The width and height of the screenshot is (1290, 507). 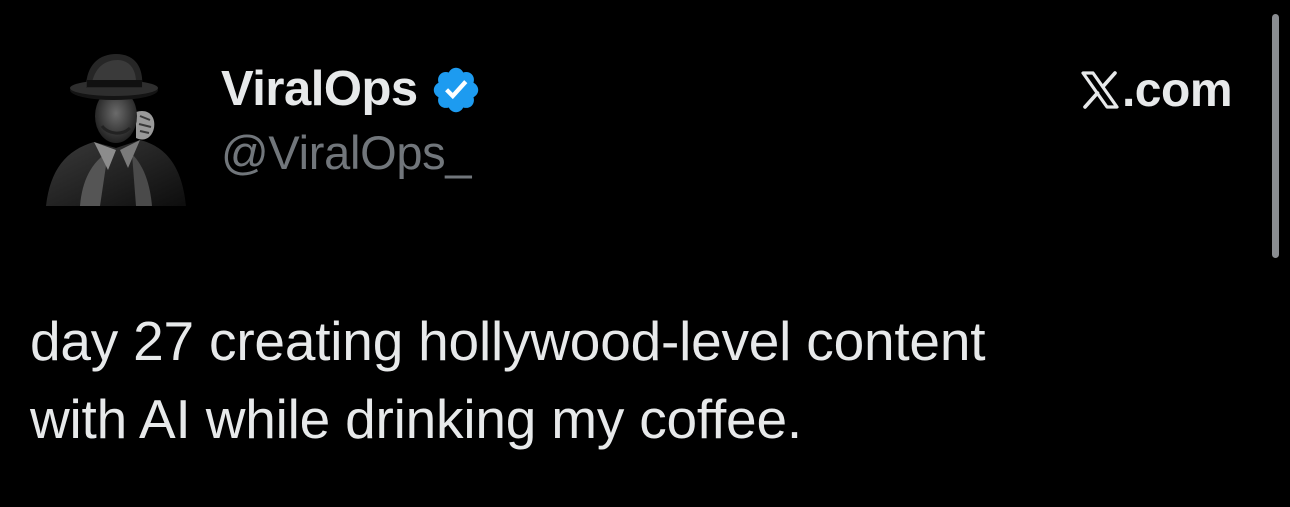 What do you see at coordinates (508, 341) in the screenshot?
I see `tweet-text-line: day 27 creating hollywood-level content` at bounding box center [508, 341].